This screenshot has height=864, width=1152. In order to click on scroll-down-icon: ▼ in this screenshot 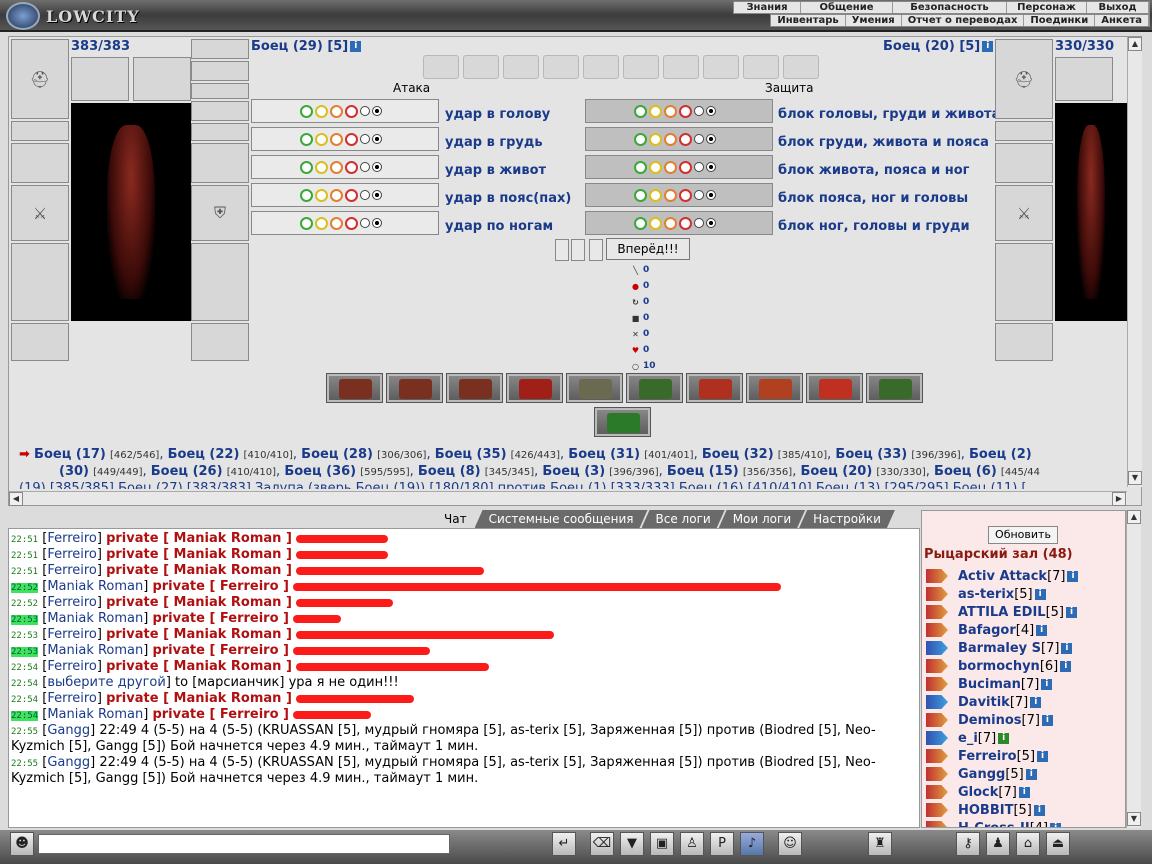, I will do `click(1134, 819)`.